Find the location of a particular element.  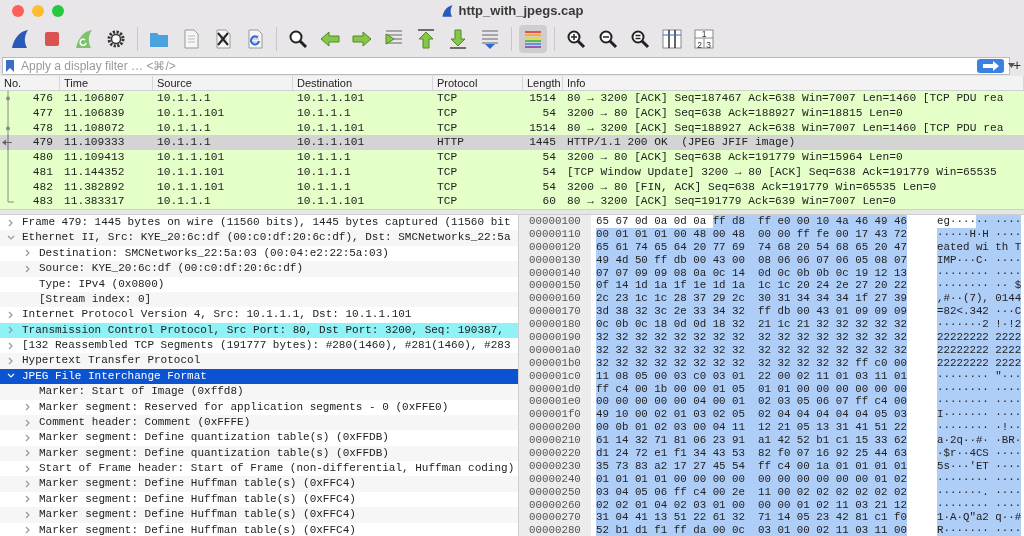

table-cell-text: 1445 is located at coordinates (542, 142).